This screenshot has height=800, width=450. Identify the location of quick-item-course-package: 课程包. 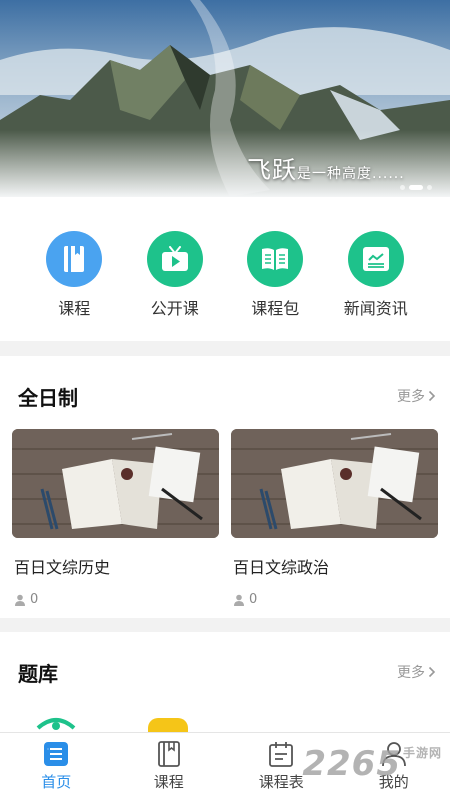
(275, 286).